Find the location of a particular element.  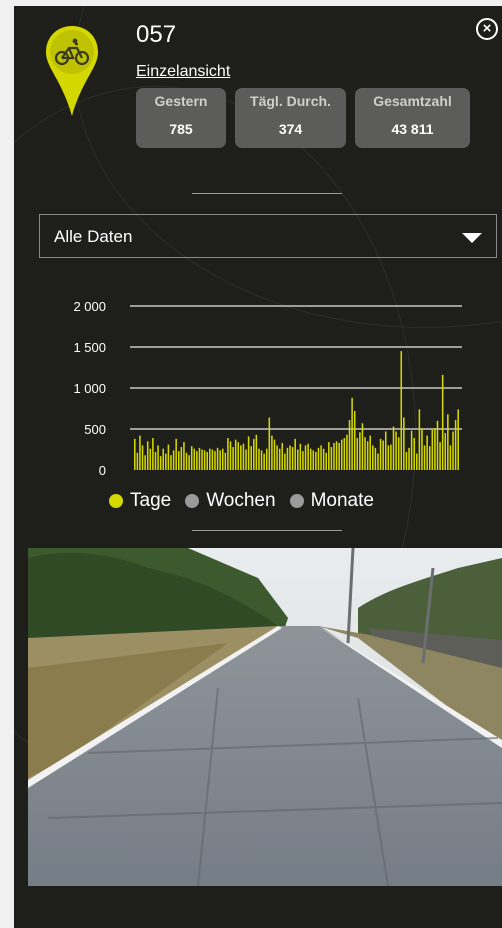

legend-item-months: Monate is located at coordinates (331, 501).